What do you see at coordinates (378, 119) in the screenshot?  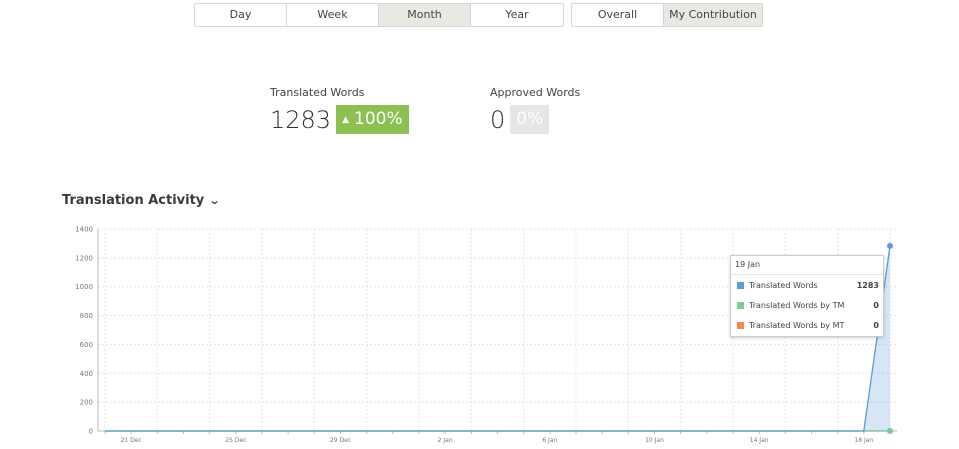 I see `translated-change-value: 100%` at bounding box center [378, 119].